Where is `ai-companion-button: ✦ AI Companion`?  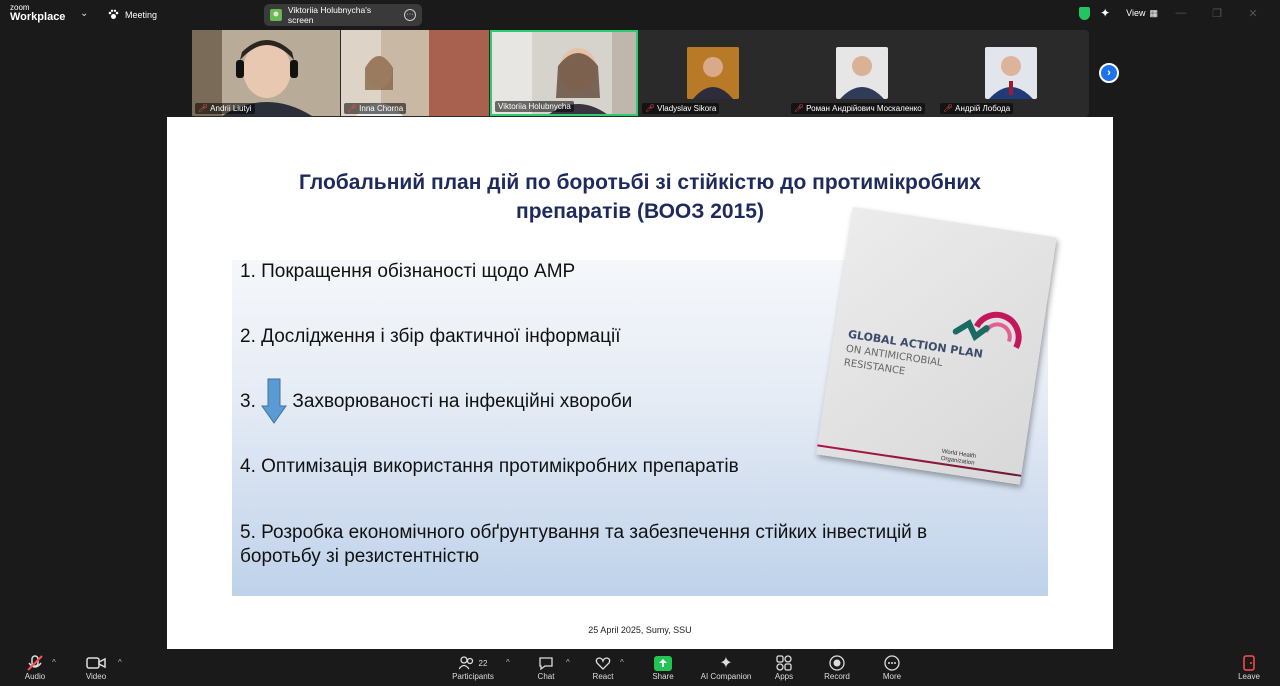
ai-companion-button: ✦ AI Companion is located at coordinates (726, 667).